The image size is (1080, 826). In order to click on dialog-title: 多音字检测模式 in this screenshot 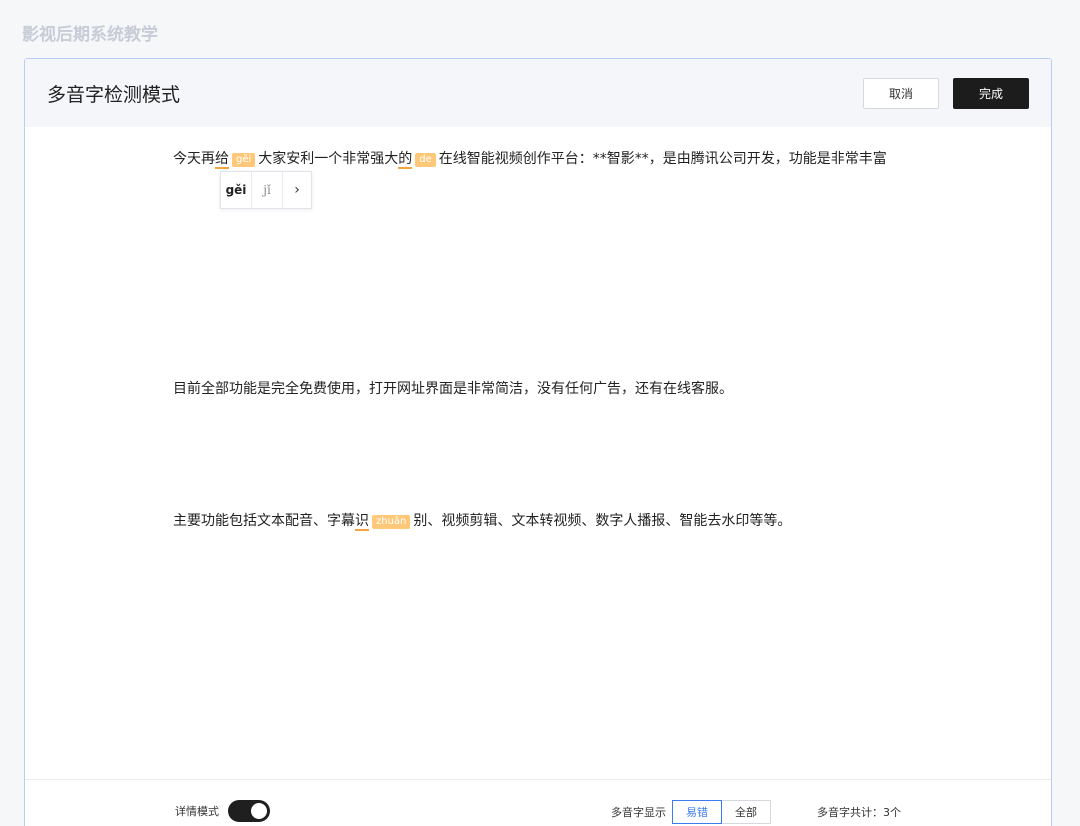, I will do `click(114, 94)`.